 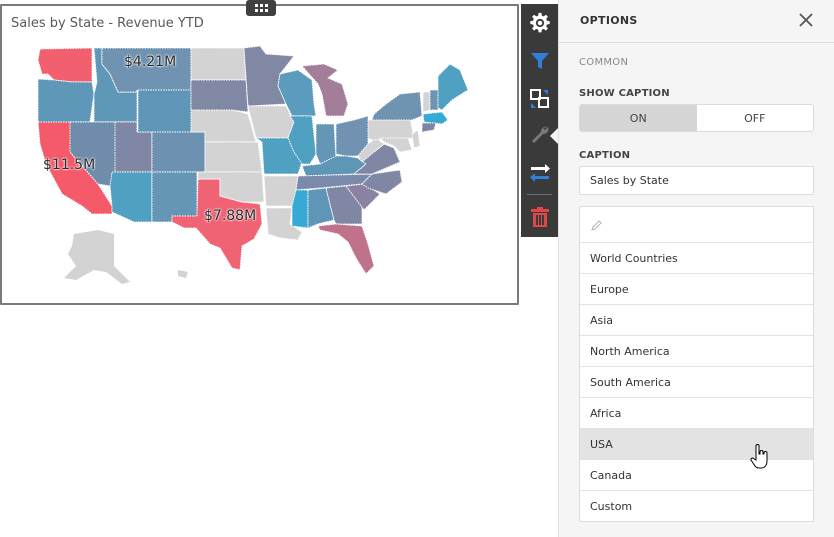 I want to click on state-florida, so click(x=346, y=249).